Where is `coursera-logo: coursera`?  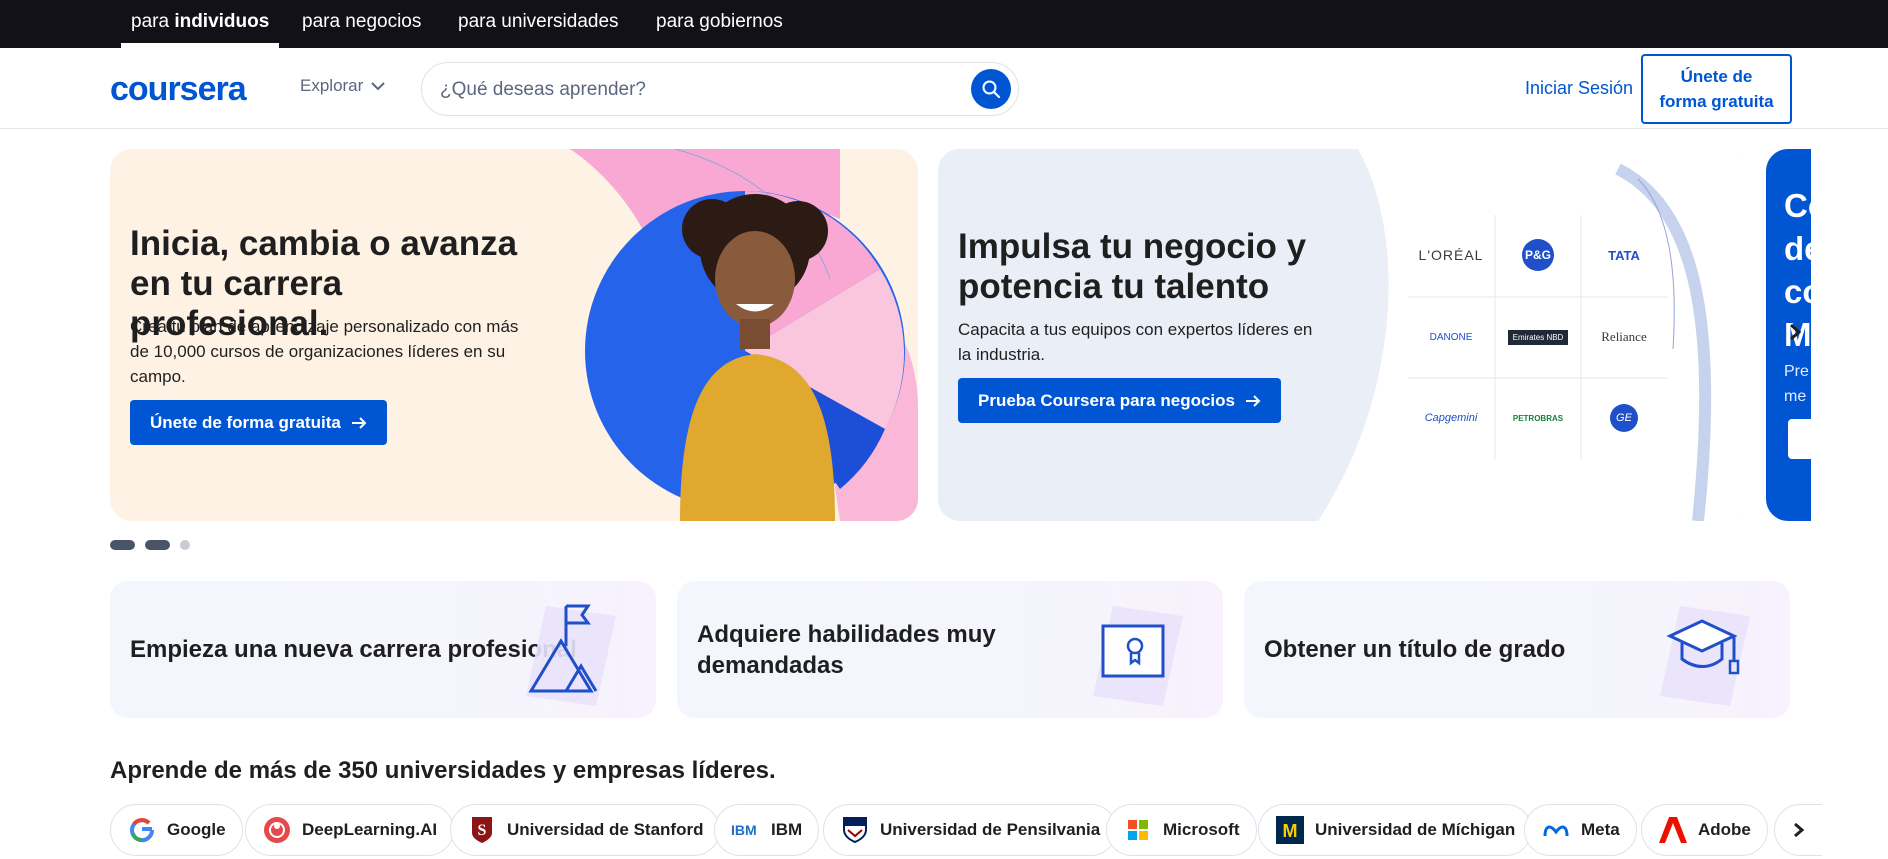 coursera-logo: coursera is located at coordinates (178, 89).